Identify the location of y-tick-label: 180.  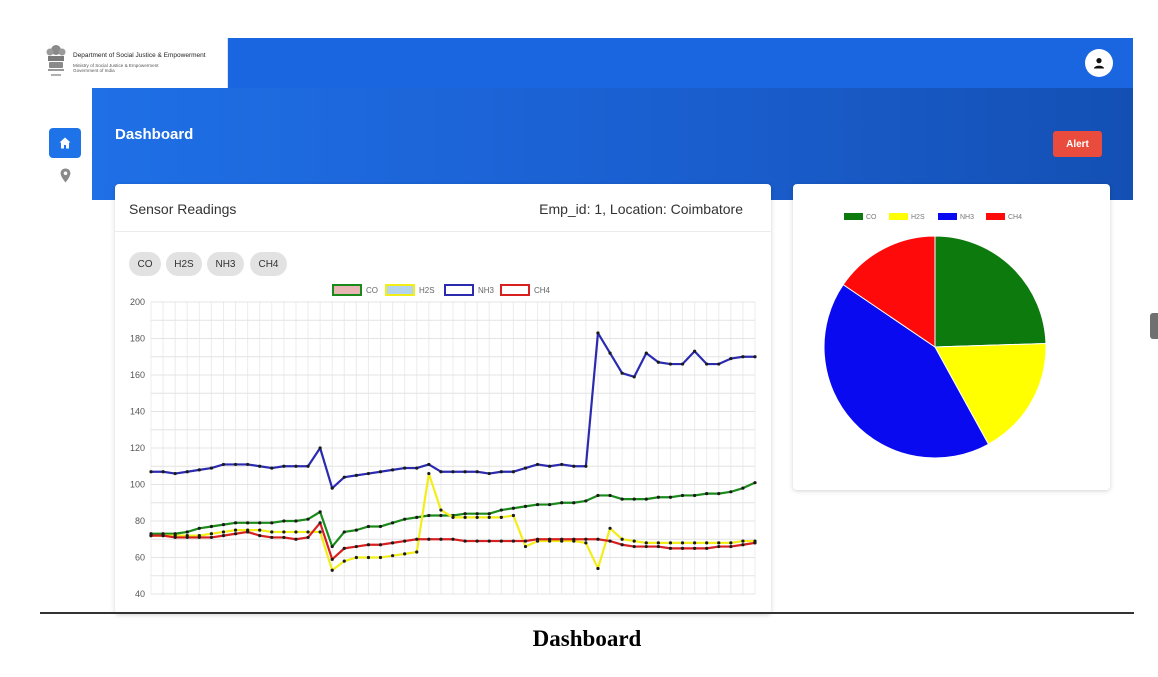
(137, 339).